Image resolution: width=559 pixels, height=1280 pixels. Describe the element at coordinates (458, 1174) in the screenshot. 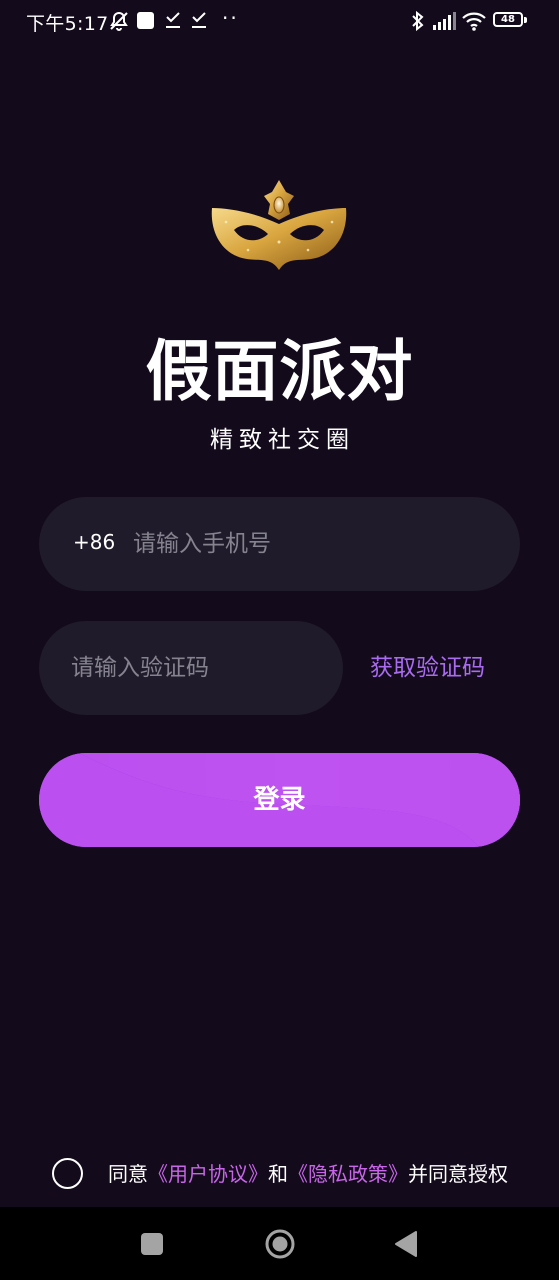

I see `agreement-suffix: 并同意授权` at that location.